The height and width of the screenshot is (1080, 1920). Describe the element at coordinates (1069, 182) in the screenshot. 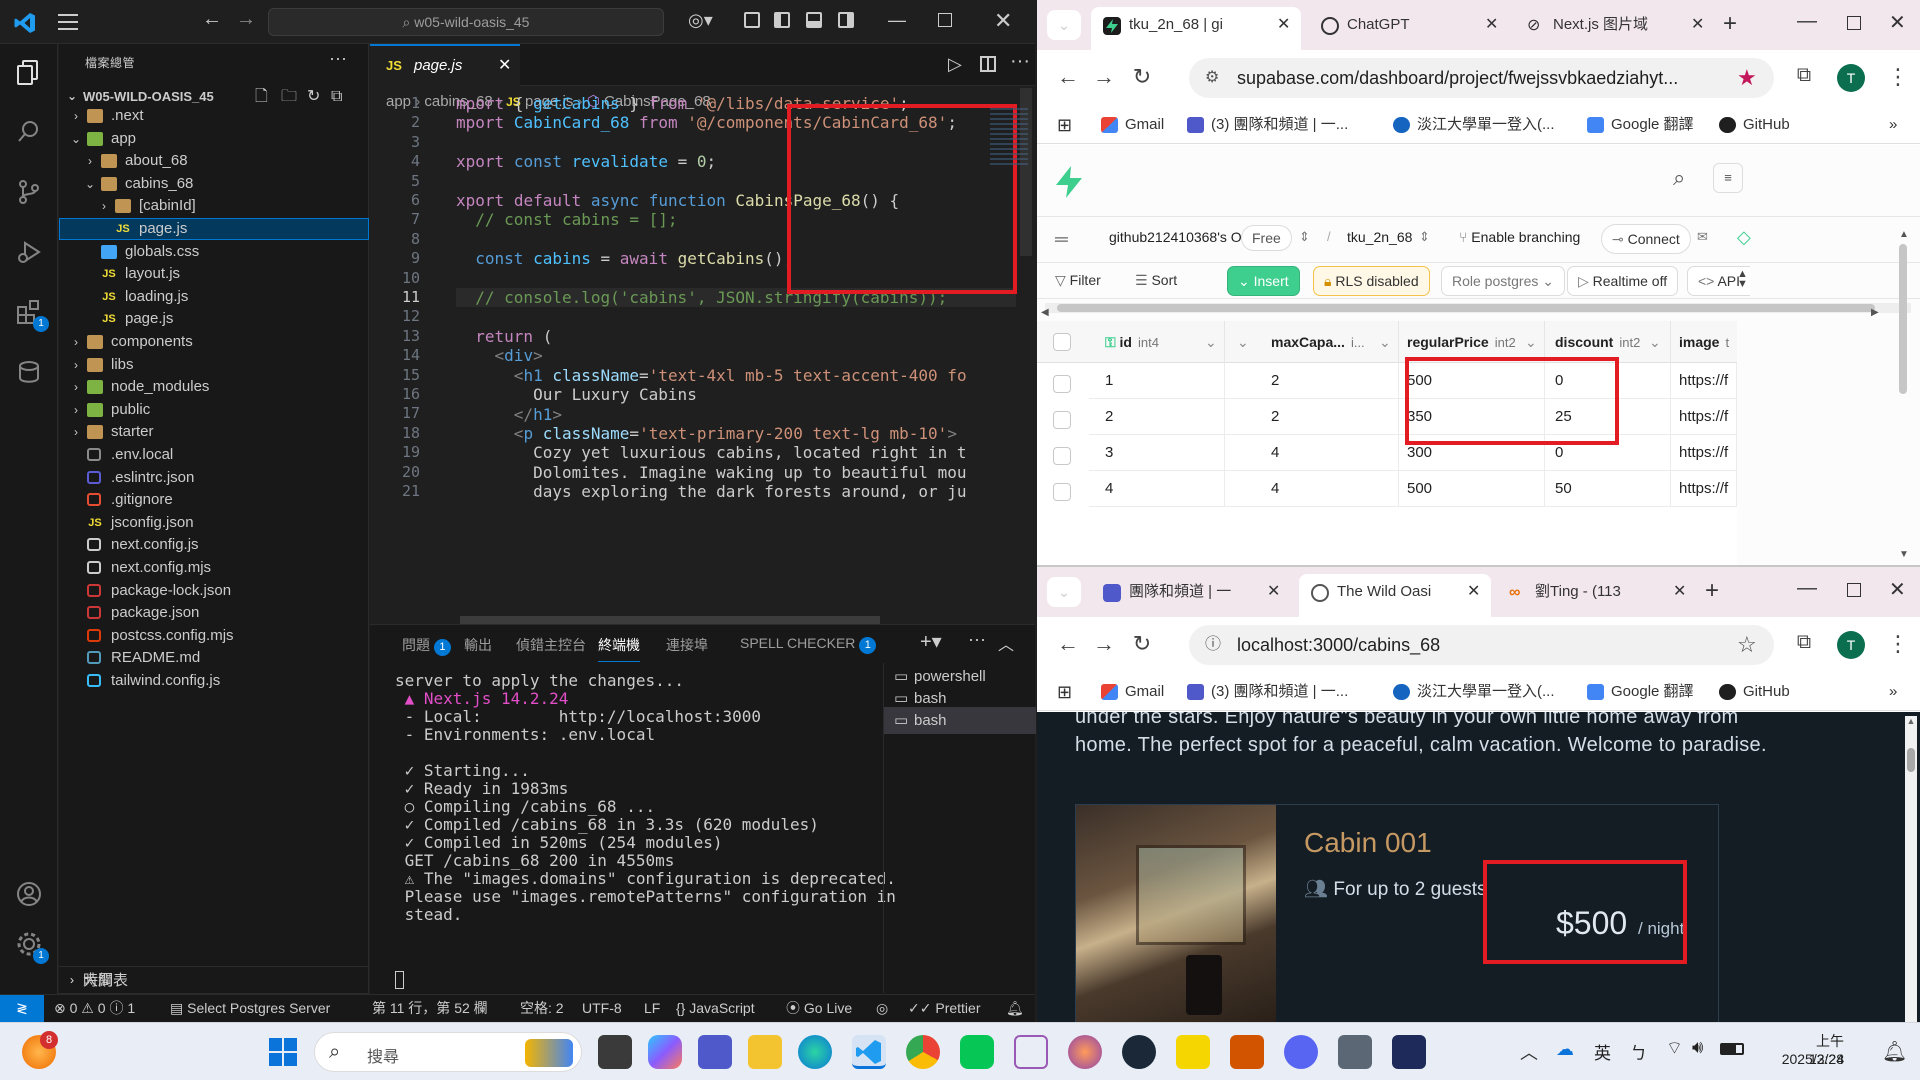

I see `supabase-logo-icon` at that location.